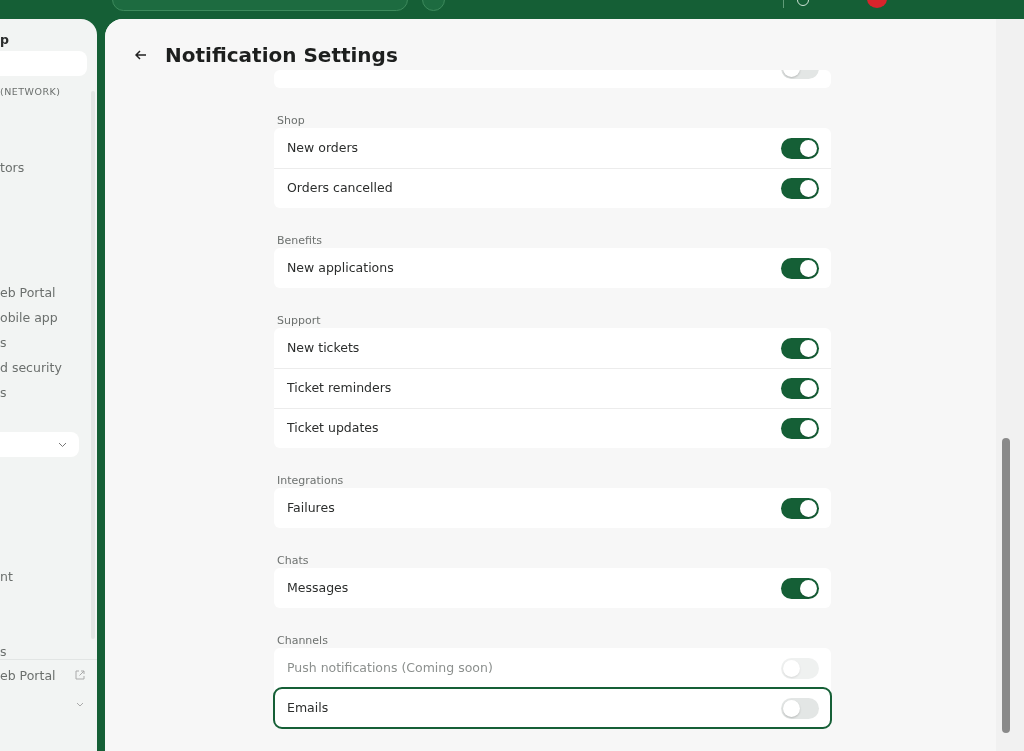 The image size is (1024, 751). I want to click on sidebar-item: tors, so click(12, 168).